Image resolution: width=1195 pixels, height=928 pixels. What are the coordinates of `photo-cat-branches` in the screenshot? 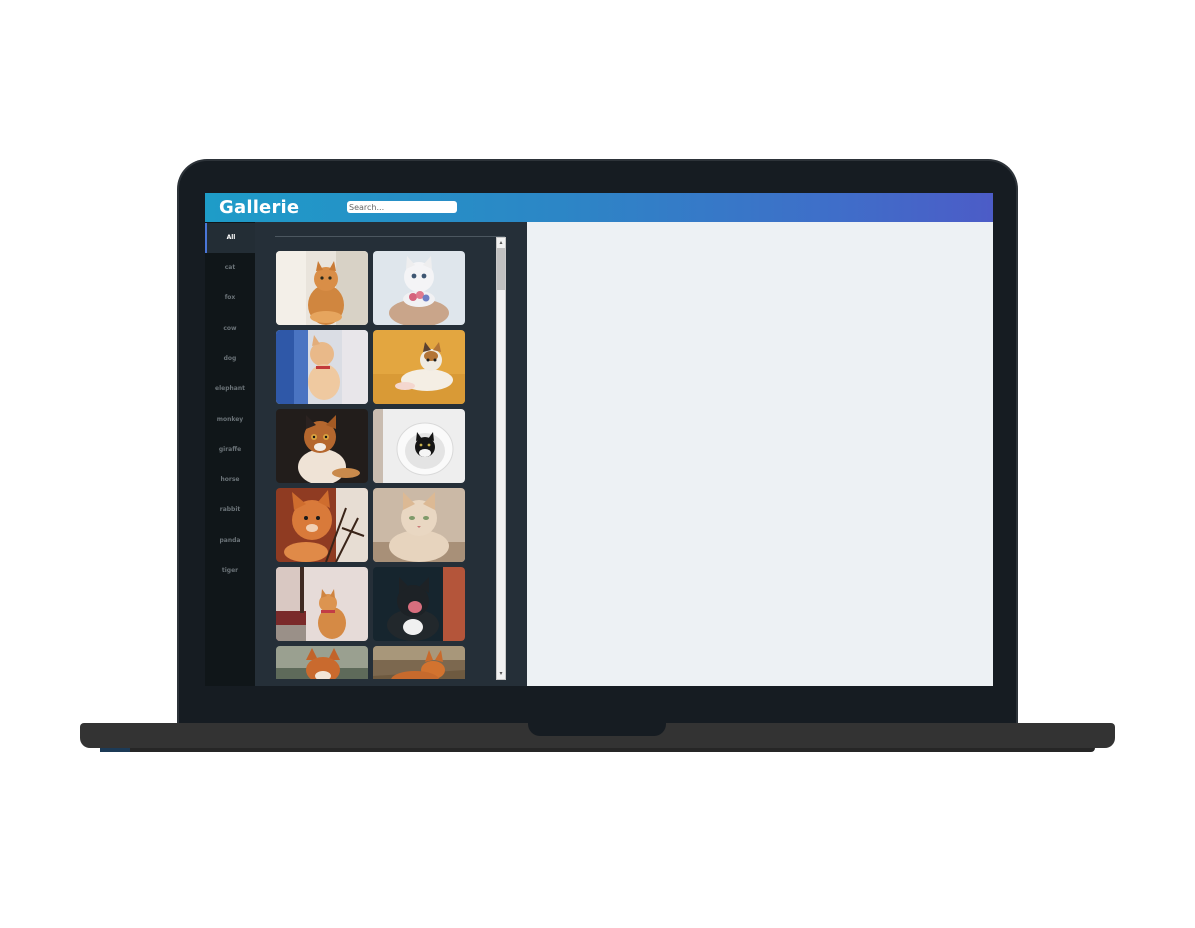 It's located at (322, 525).